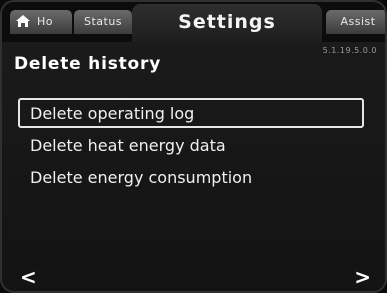 The image size is (387, 293). I want to click on menu-item-delete-operating-log: Delete operating log, so click(191, 113).